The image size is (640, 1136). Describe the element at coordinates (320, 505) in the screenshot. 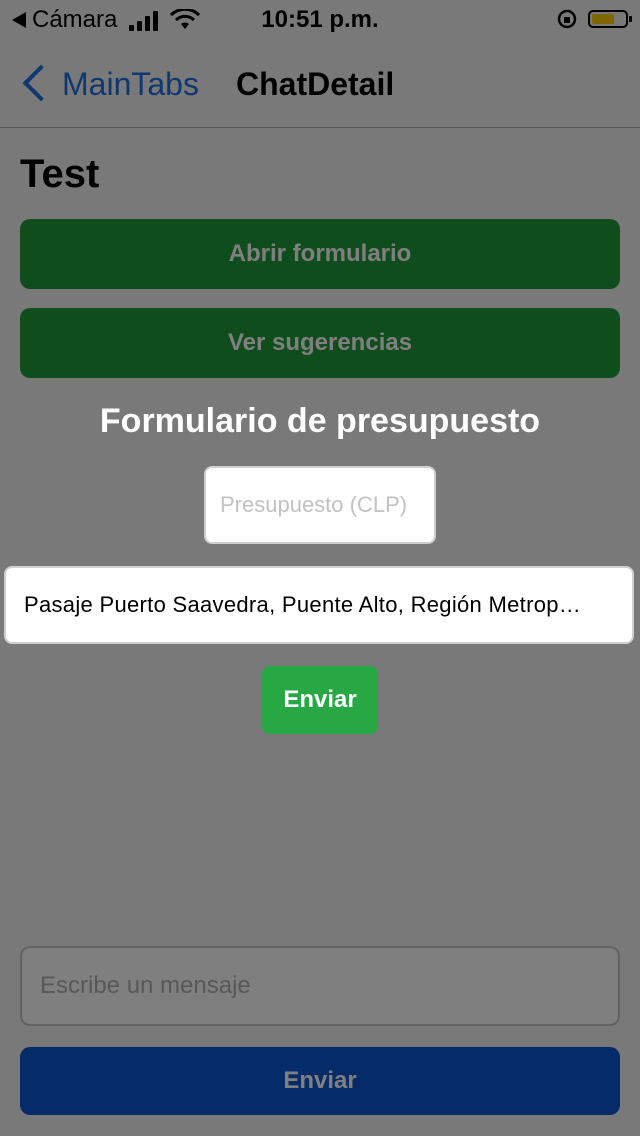

I see `budget-input` at that location.